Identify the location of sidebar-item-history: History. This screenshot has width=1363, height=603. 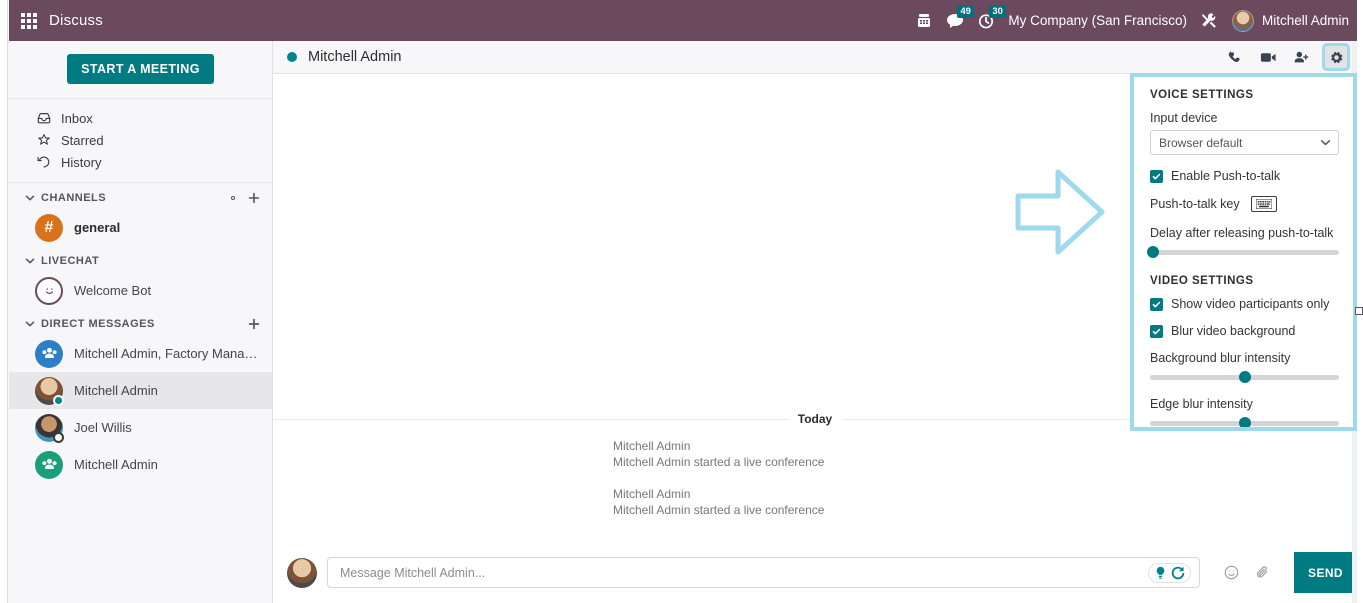
(140, 162).